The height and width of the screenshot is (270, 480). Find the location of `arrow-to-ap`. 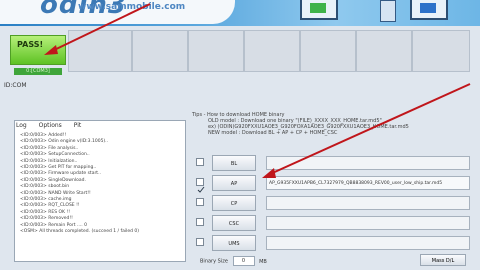

arrow-to-ap is located at coordinates (369, 129).